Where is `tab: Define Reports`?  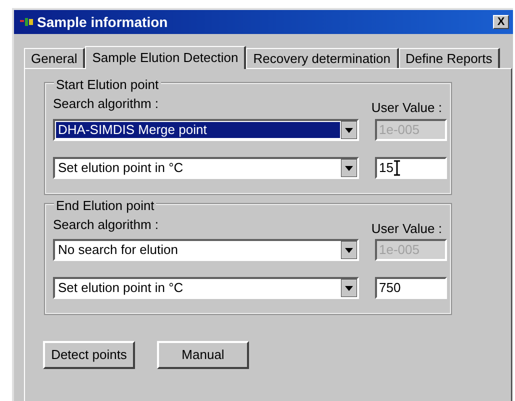
tab: Define Reports is located at coordinates (449, 58).